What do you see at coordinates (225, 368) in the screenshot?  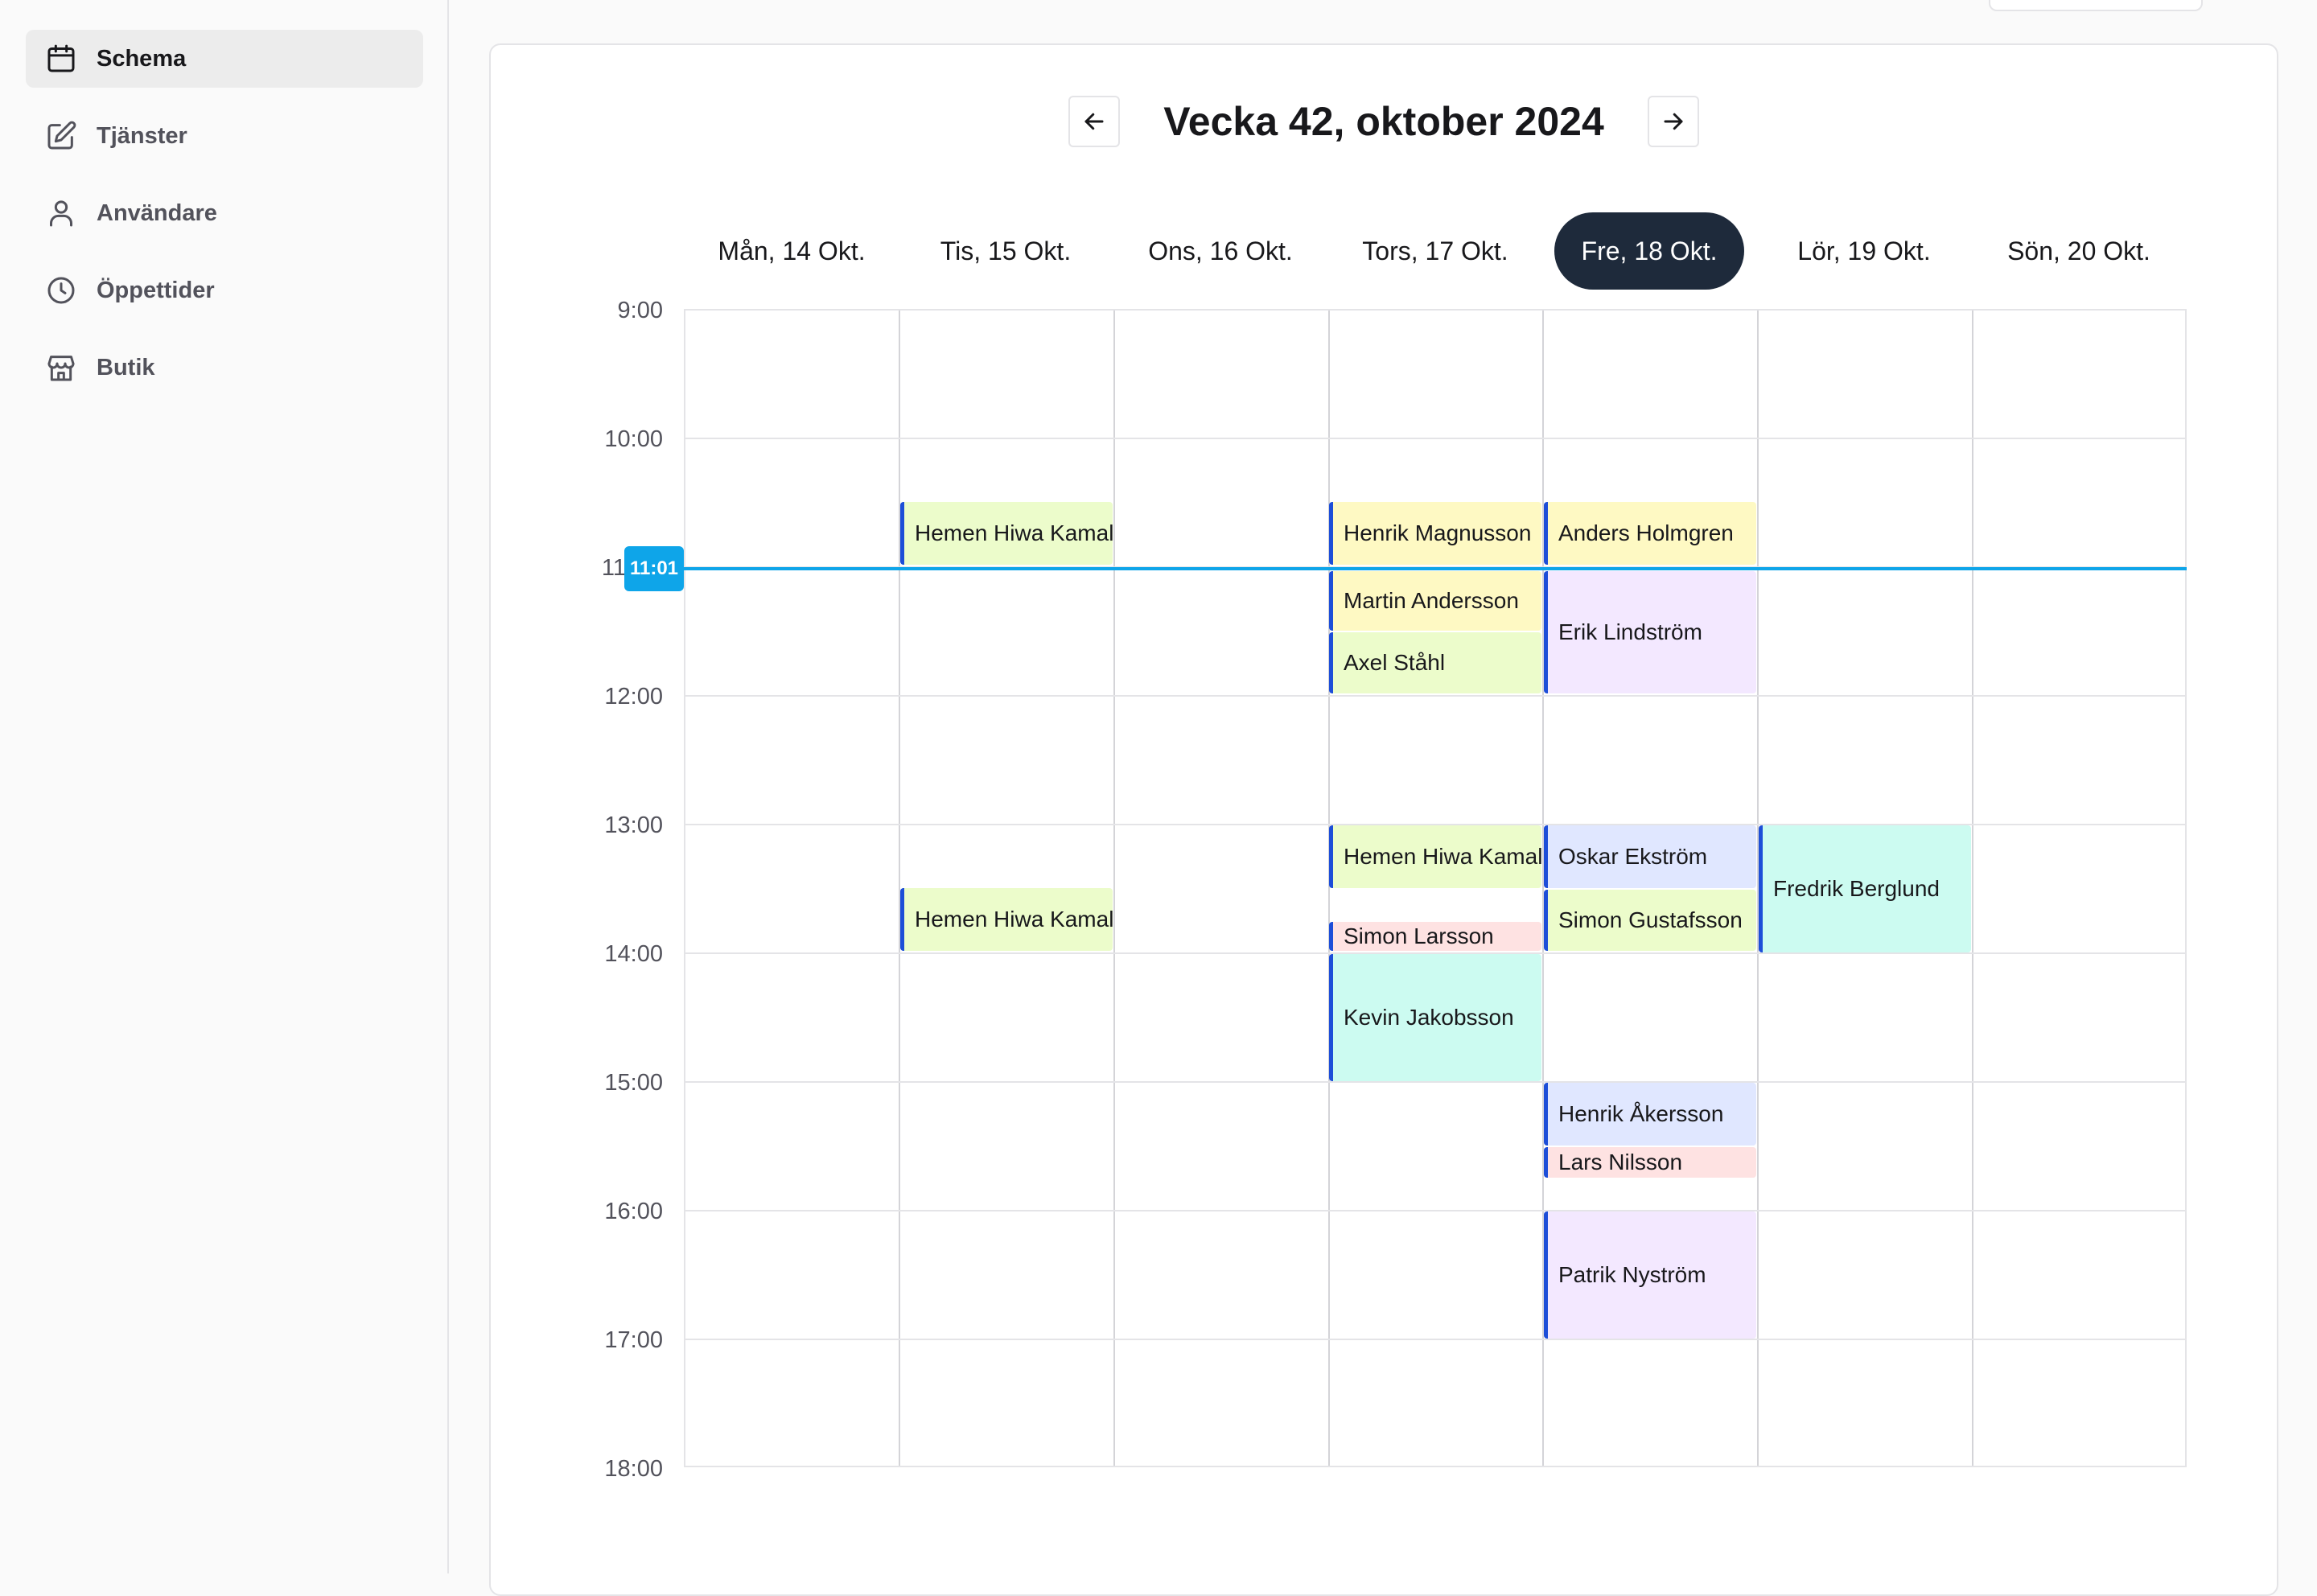 I see `sidebar-item-butik: Butik` at bounding box center [225, 368].